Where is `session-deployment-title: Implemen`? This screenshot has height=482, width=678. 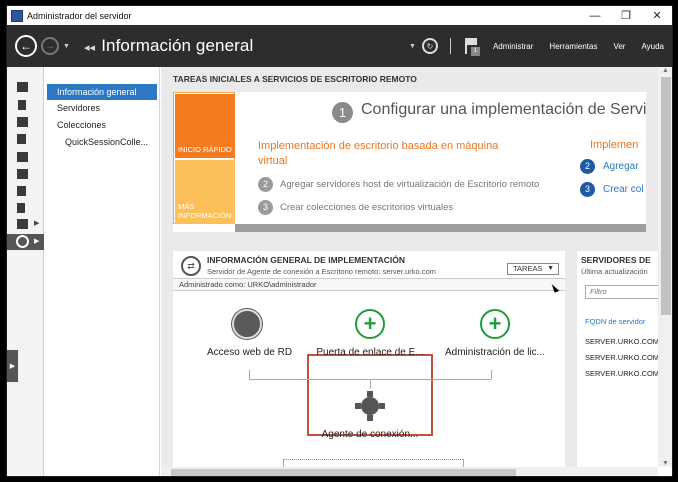
session-deployment-title: Implemen is located at coordinates (614, 145).